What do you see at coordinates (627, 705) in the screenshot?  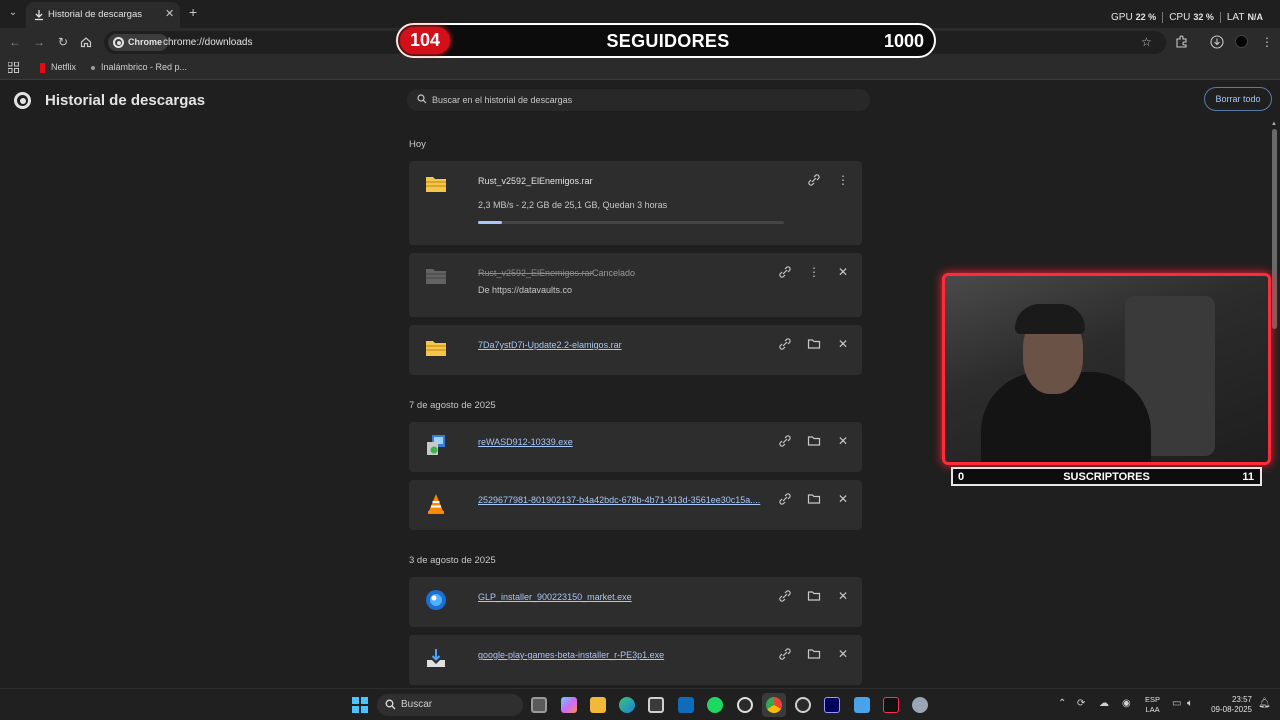 I see `edge-icon` at bounding box center [627, 705].